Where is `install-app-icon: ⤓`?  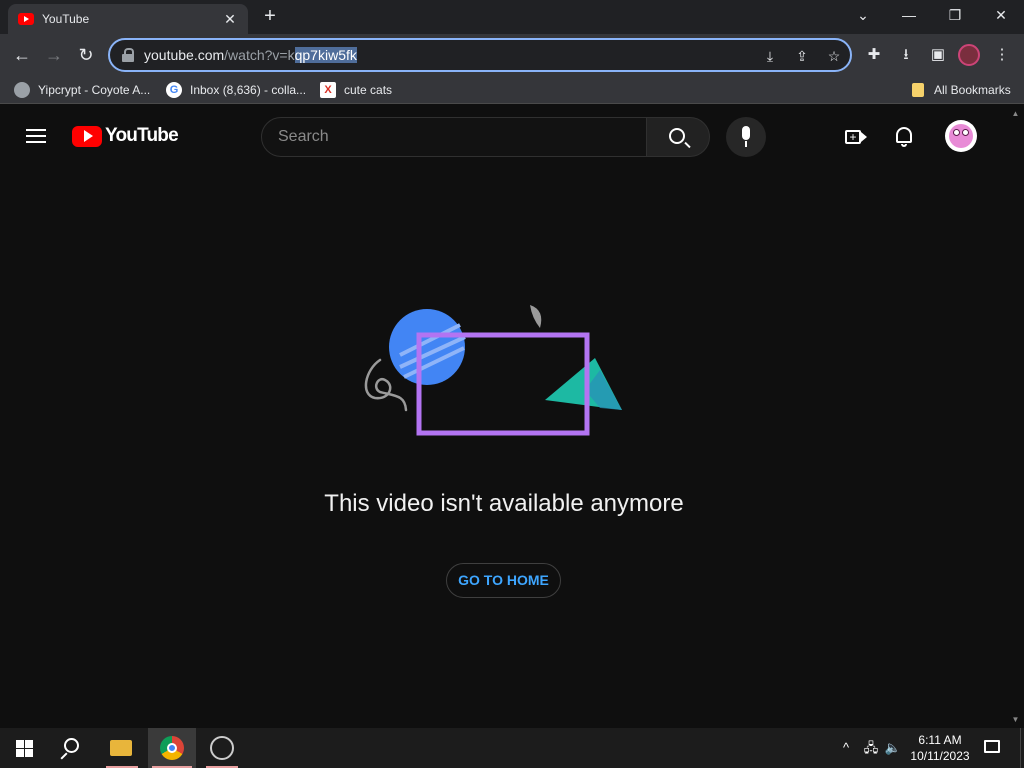
install-app-icon: ⤓ is located at coordinates (770, 56).